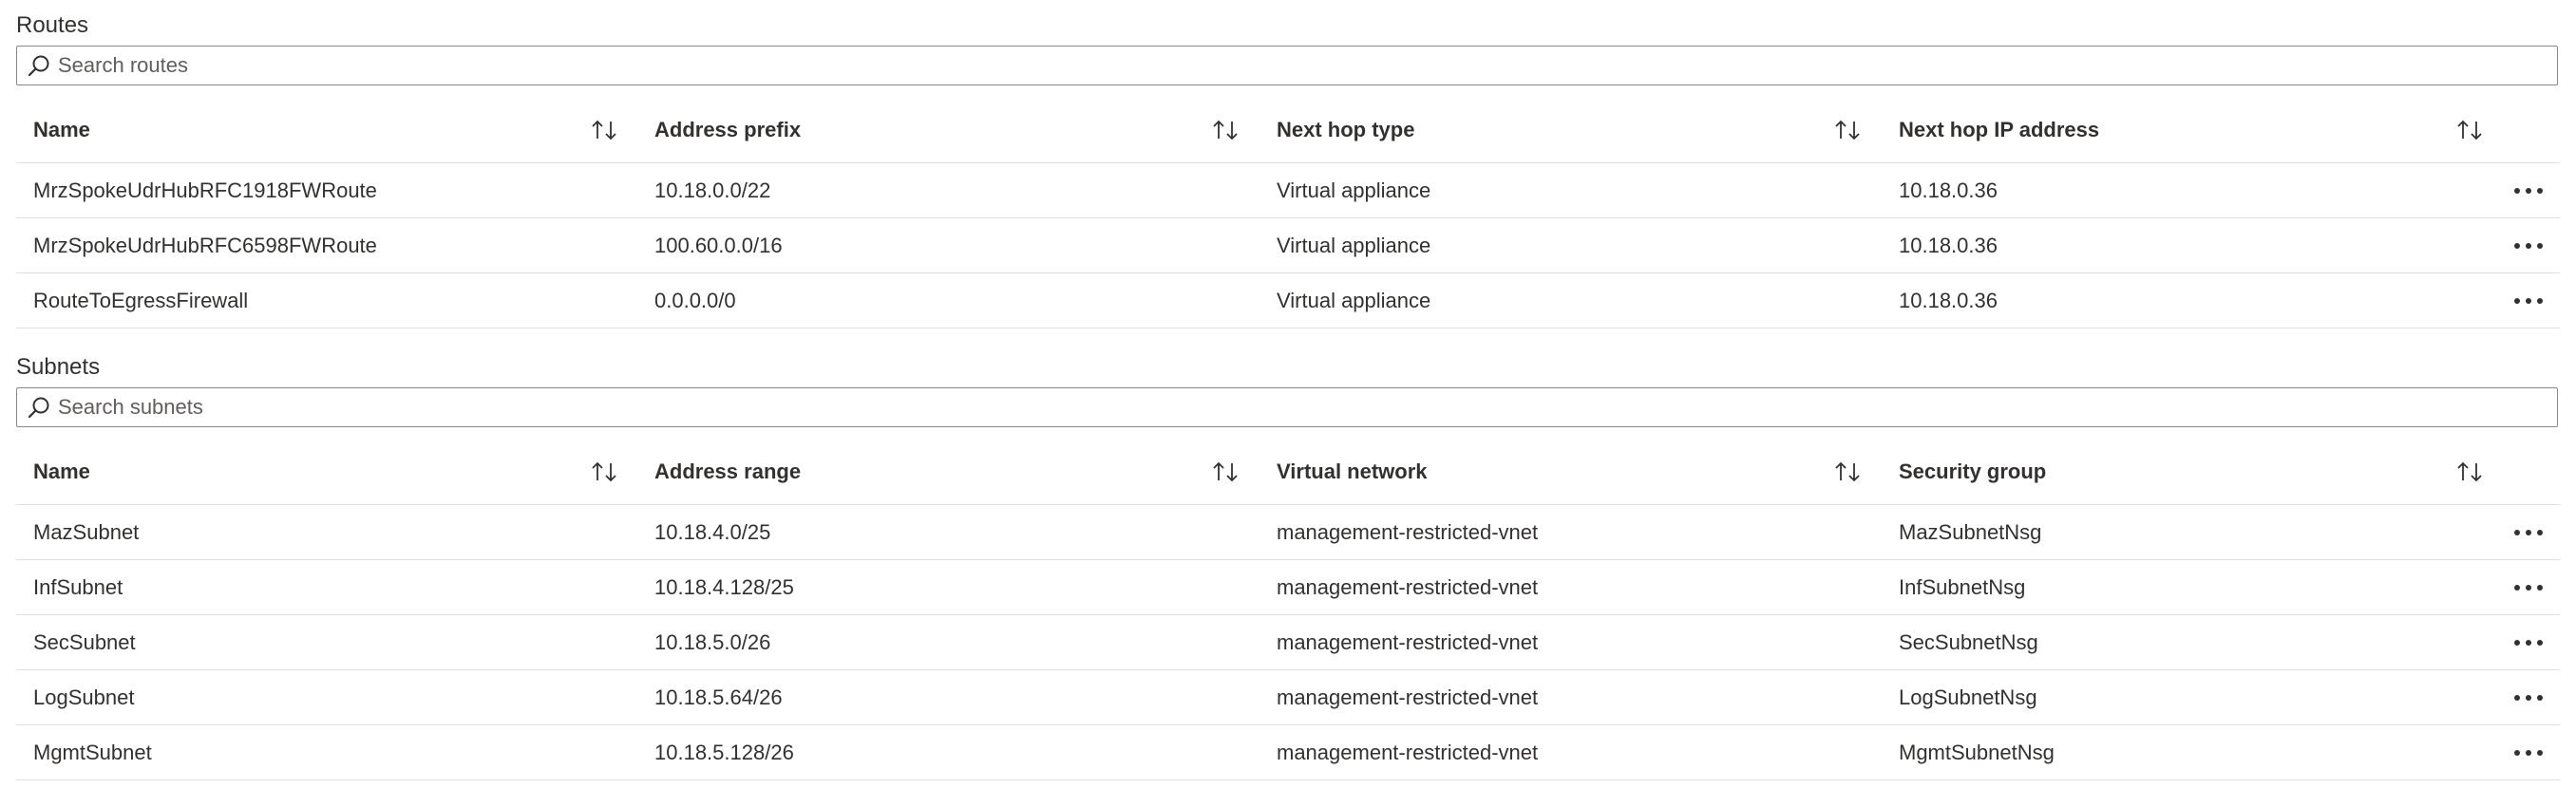  I want to click on subnet-address-range: 10.18.5.128/26, so click(724, 752).